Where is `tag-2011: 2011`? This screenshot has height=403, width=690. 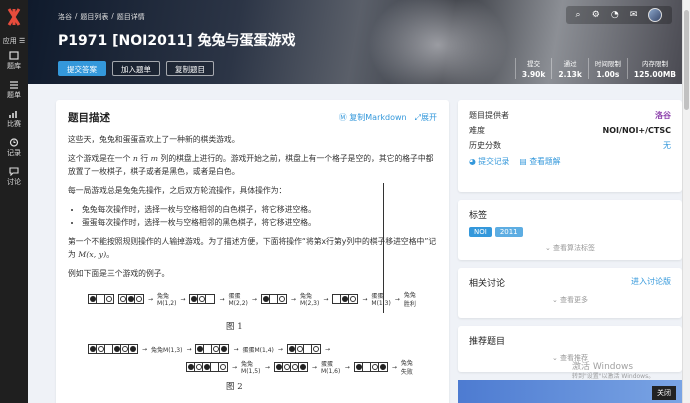 tag-2011: 2011 is located at coordinates (508, 232).